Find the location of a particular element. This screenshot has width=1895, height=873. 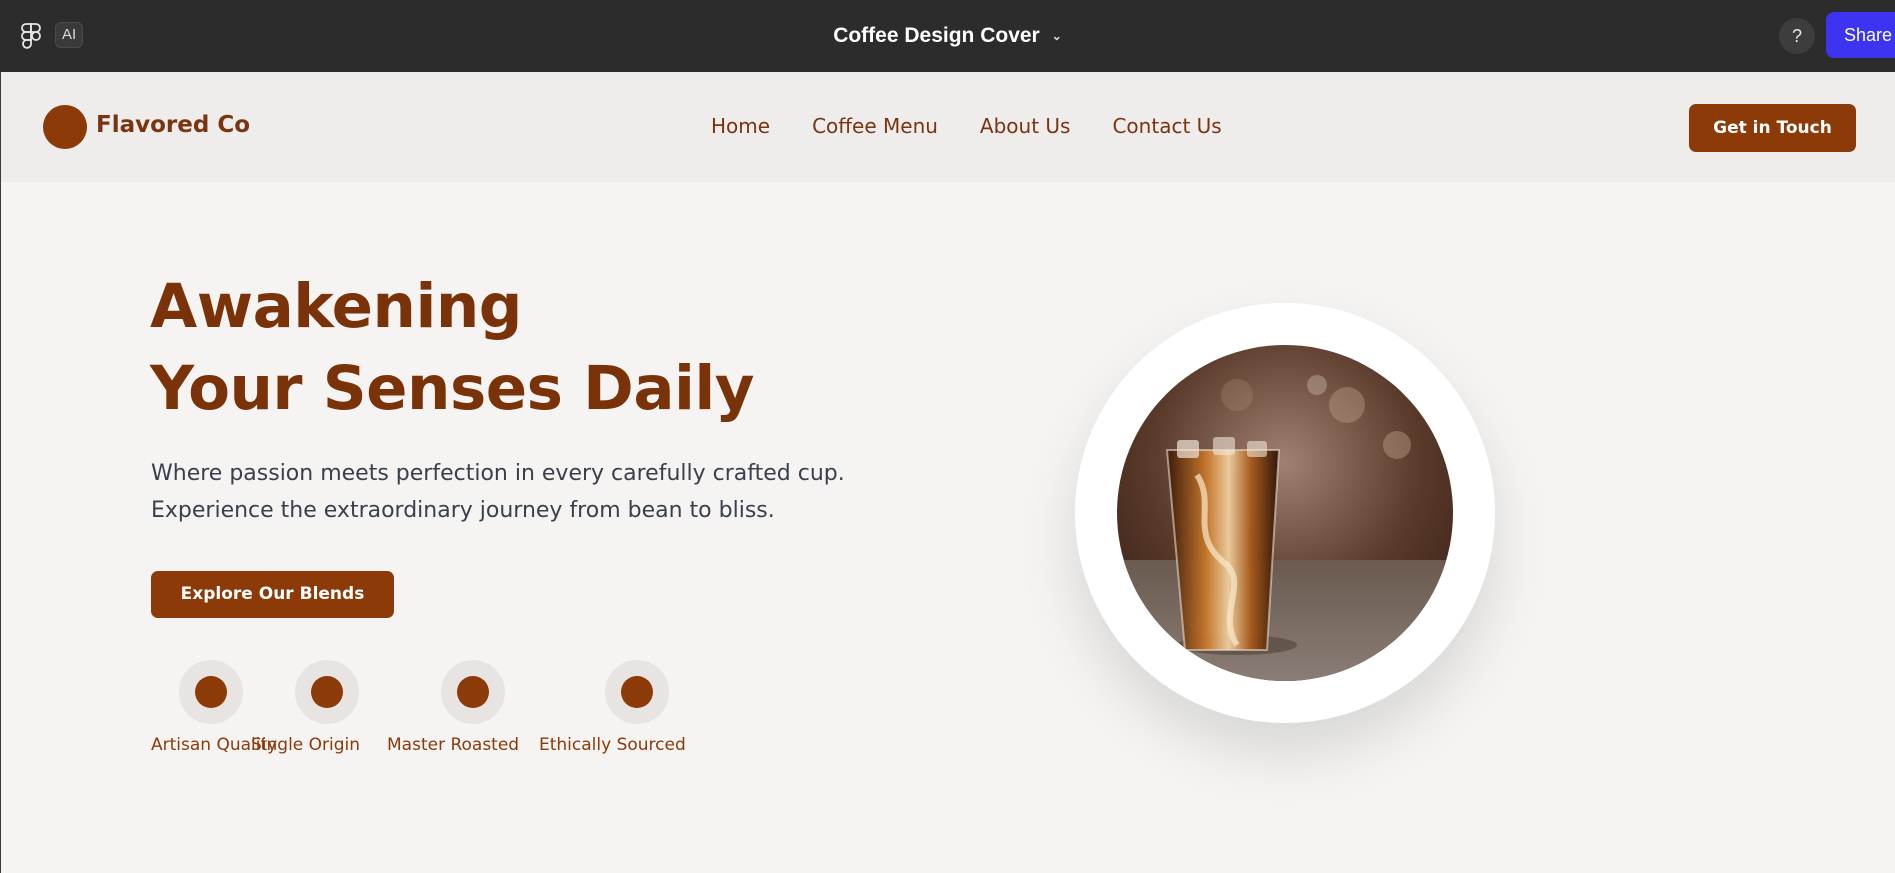

title-area: Coffee Design Cover ⌄ is located at coordinates (947, 36).